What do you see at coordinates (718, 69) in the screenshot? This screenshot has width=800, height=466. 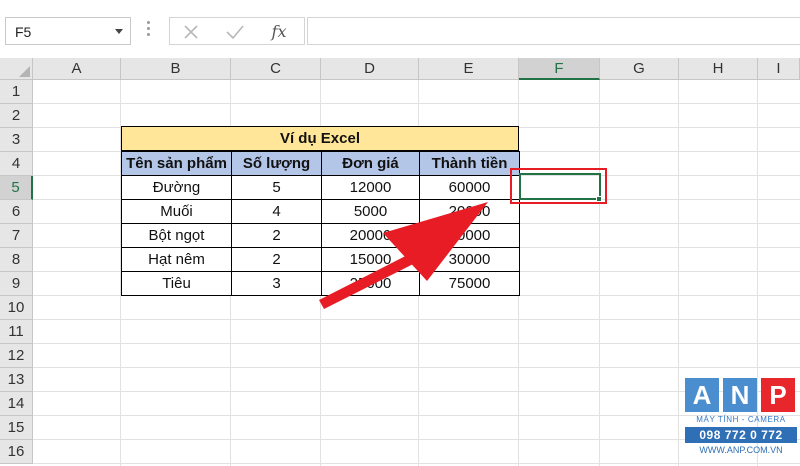 I see `column-header-h: H` at bounding box center [718, 69].